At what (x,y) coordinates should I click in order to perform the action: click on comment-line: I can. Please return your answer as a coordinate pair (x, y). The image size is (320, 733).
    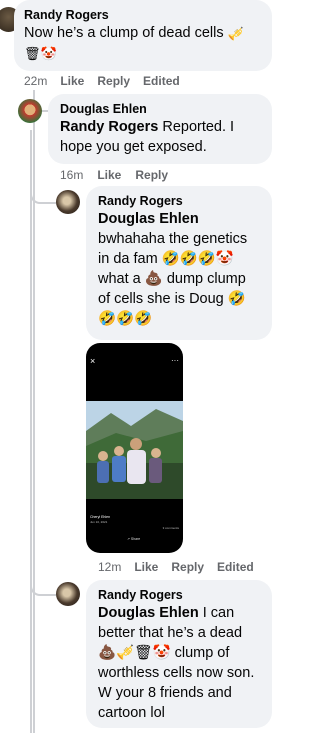
    Looking at the image, I should click on (218, 613).